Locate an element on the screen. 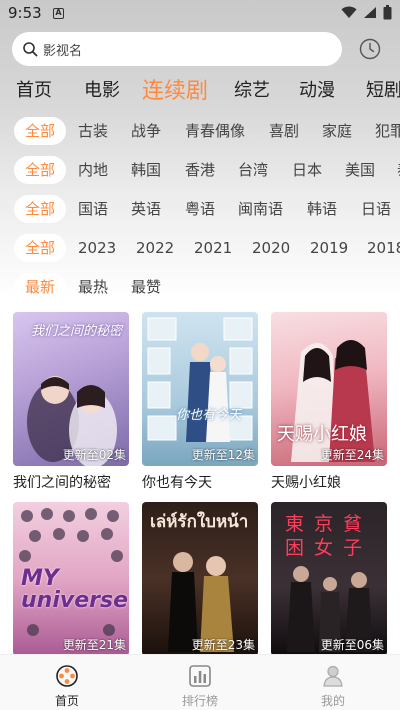 This screenshot has width=400, height=710. series-card: 東京貧困女子 更新至06集 is located at coordinates (329, 582).